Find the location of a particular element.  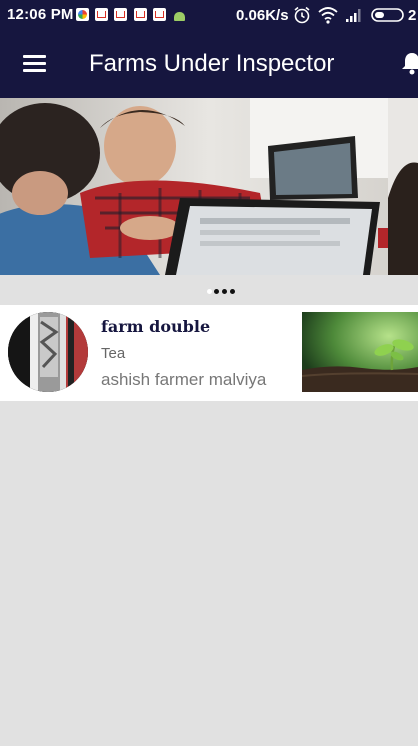

hamburger-menu-icon is located at coordinates (34, 63).